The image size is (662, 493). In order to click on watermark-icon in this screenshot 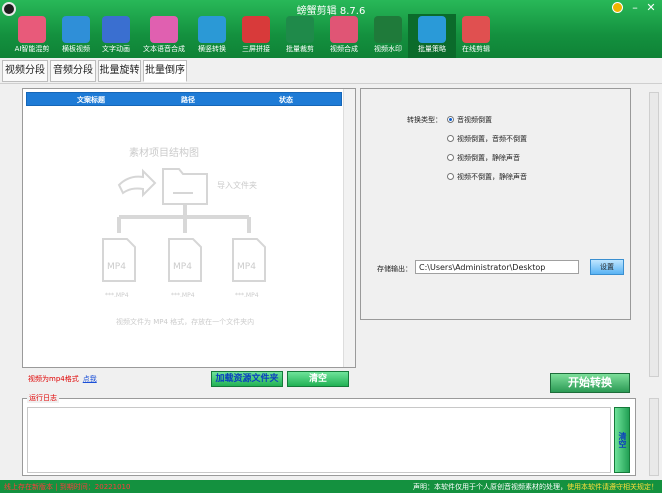, I will do `click(388, 29)`.